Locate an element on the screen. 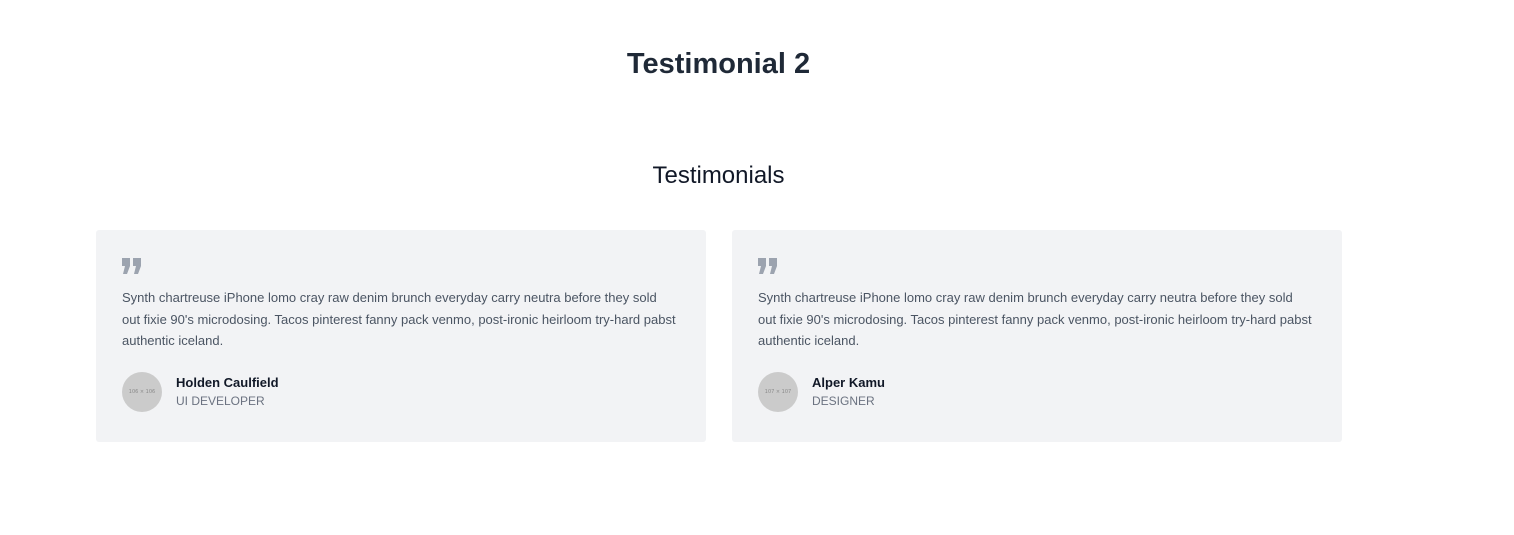 The image size is (1514, 535). avatar: 107 × 107 is located at coordinates (778, 392).